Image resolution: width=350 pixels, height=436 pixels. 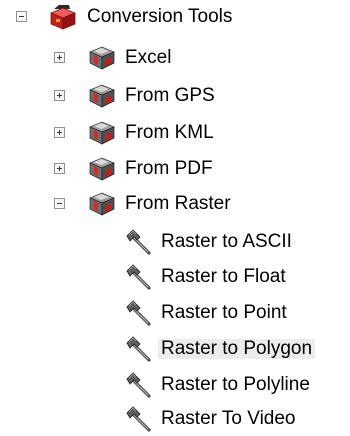 What do you see at coordinates (169, 132) in the screenshot?
I see `tree-node-label: From KML` at bounding box center [169, 132].